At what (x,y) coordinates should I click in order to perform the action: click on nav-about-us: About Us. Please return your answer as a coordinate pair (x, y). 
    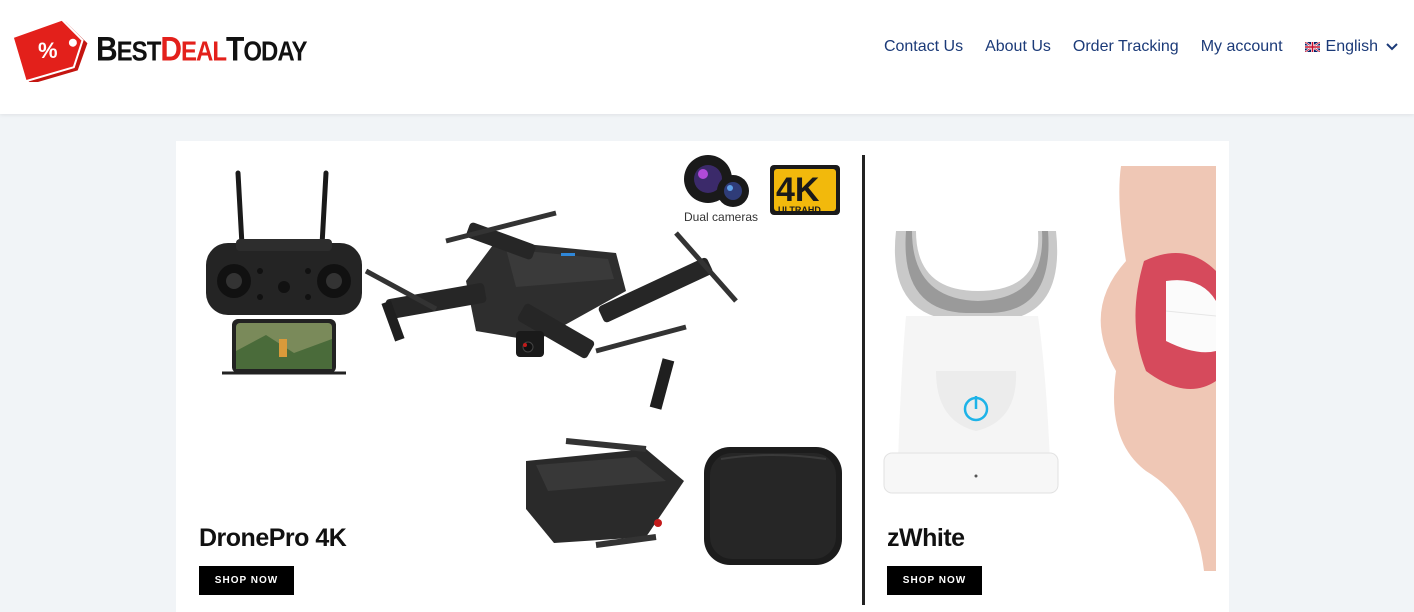
    Looking at the image, I should click on (1018, 47).